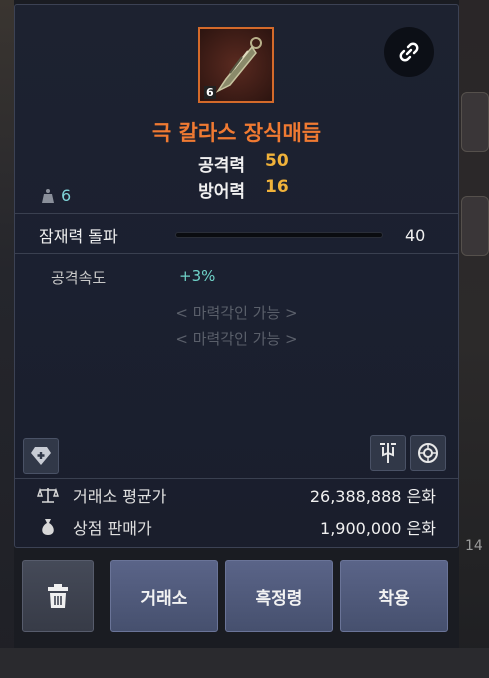 The height and width of the screenshot is (678, 489). I want to click on weight-value: 6, so click(66, 195).